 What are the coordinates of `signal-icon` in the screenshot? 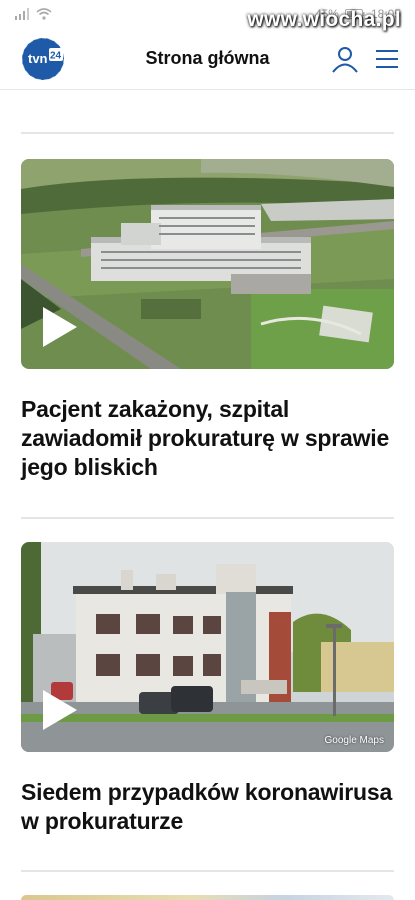 It's located at (22, 14).